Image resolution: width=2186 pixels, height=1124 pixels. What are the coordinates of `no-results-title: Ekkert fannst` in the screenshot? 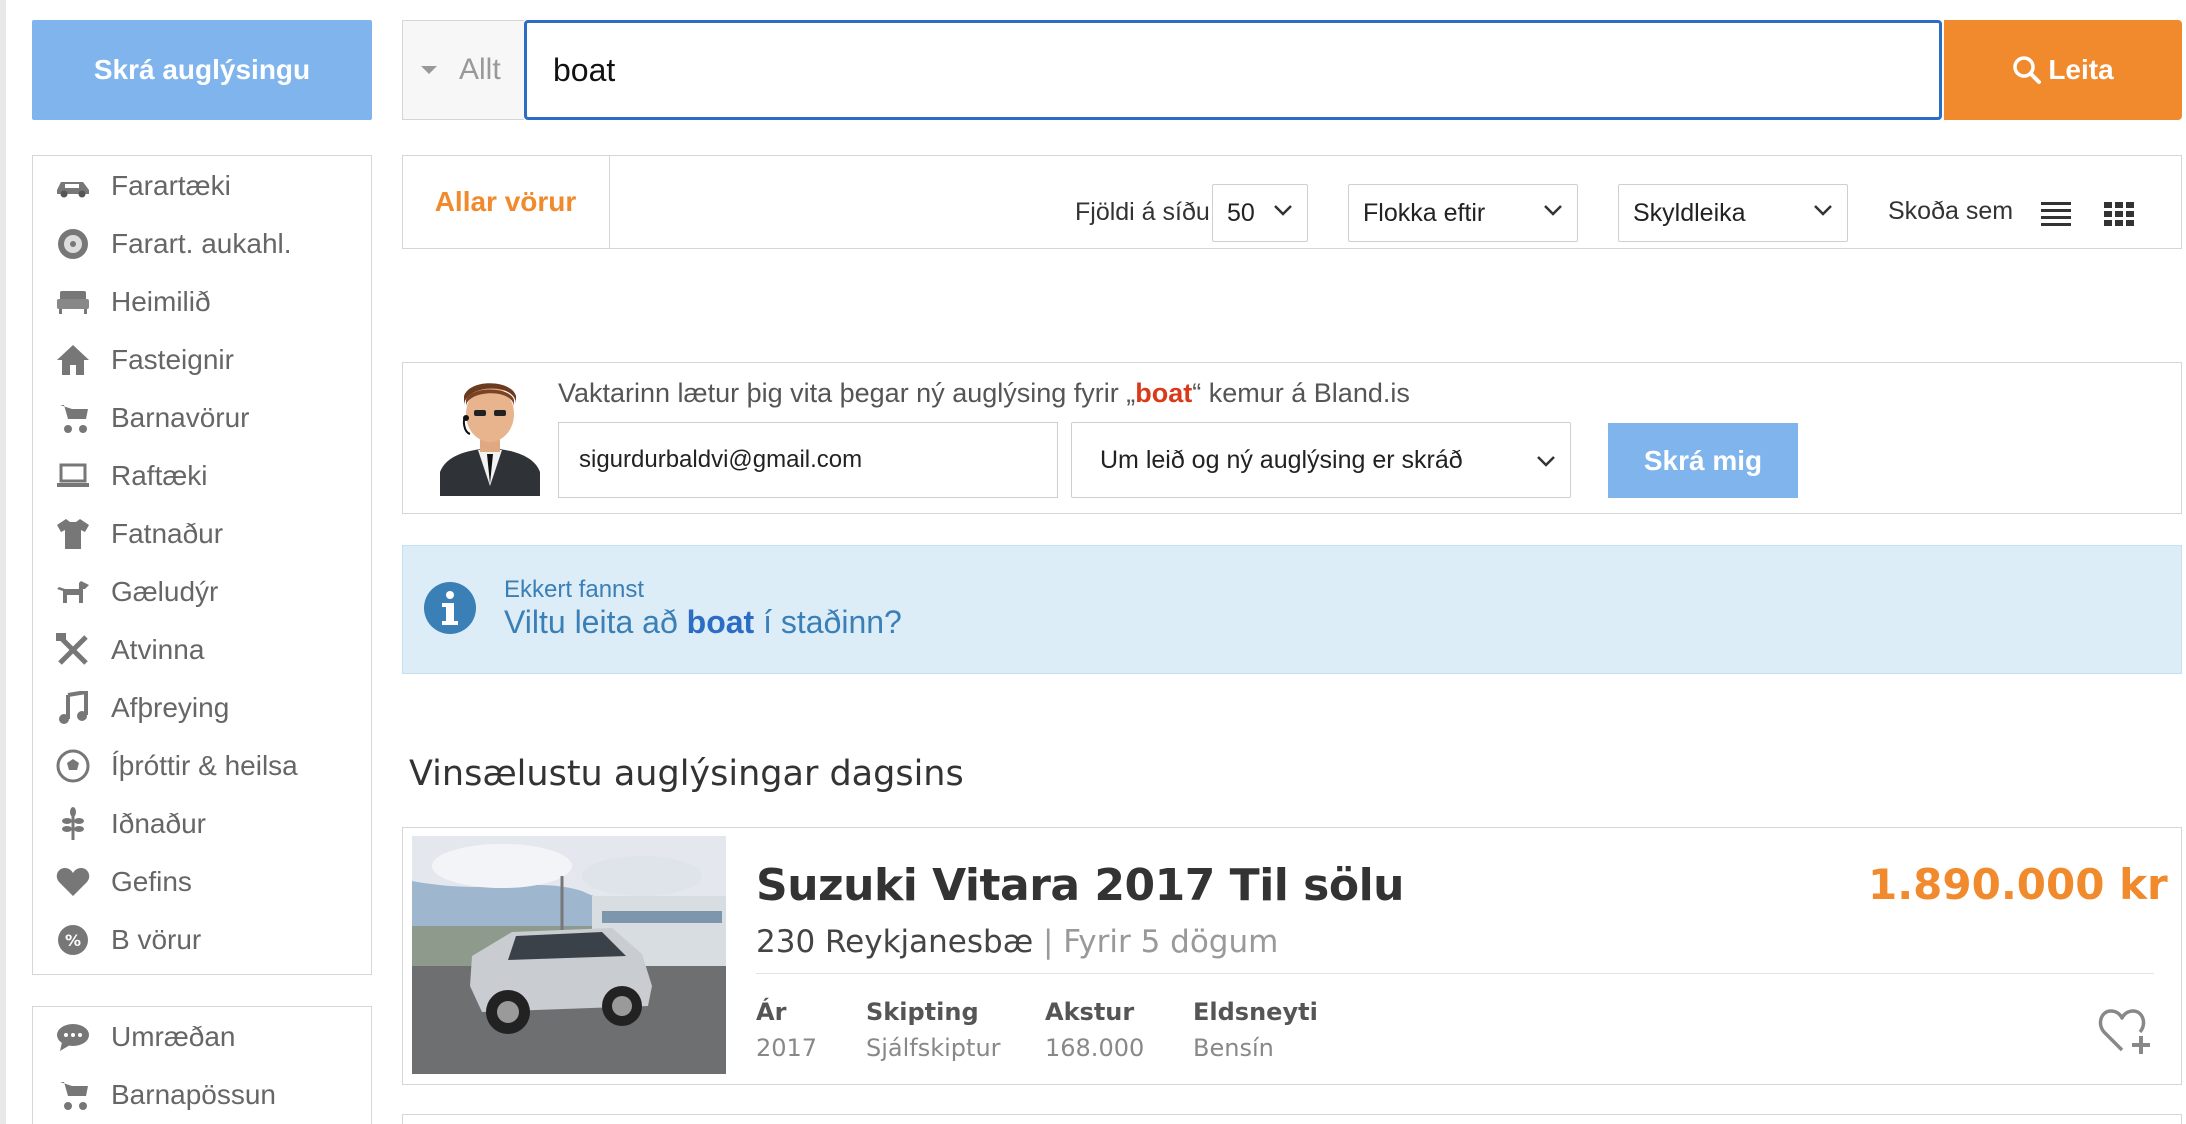 It's located at (574, 589).